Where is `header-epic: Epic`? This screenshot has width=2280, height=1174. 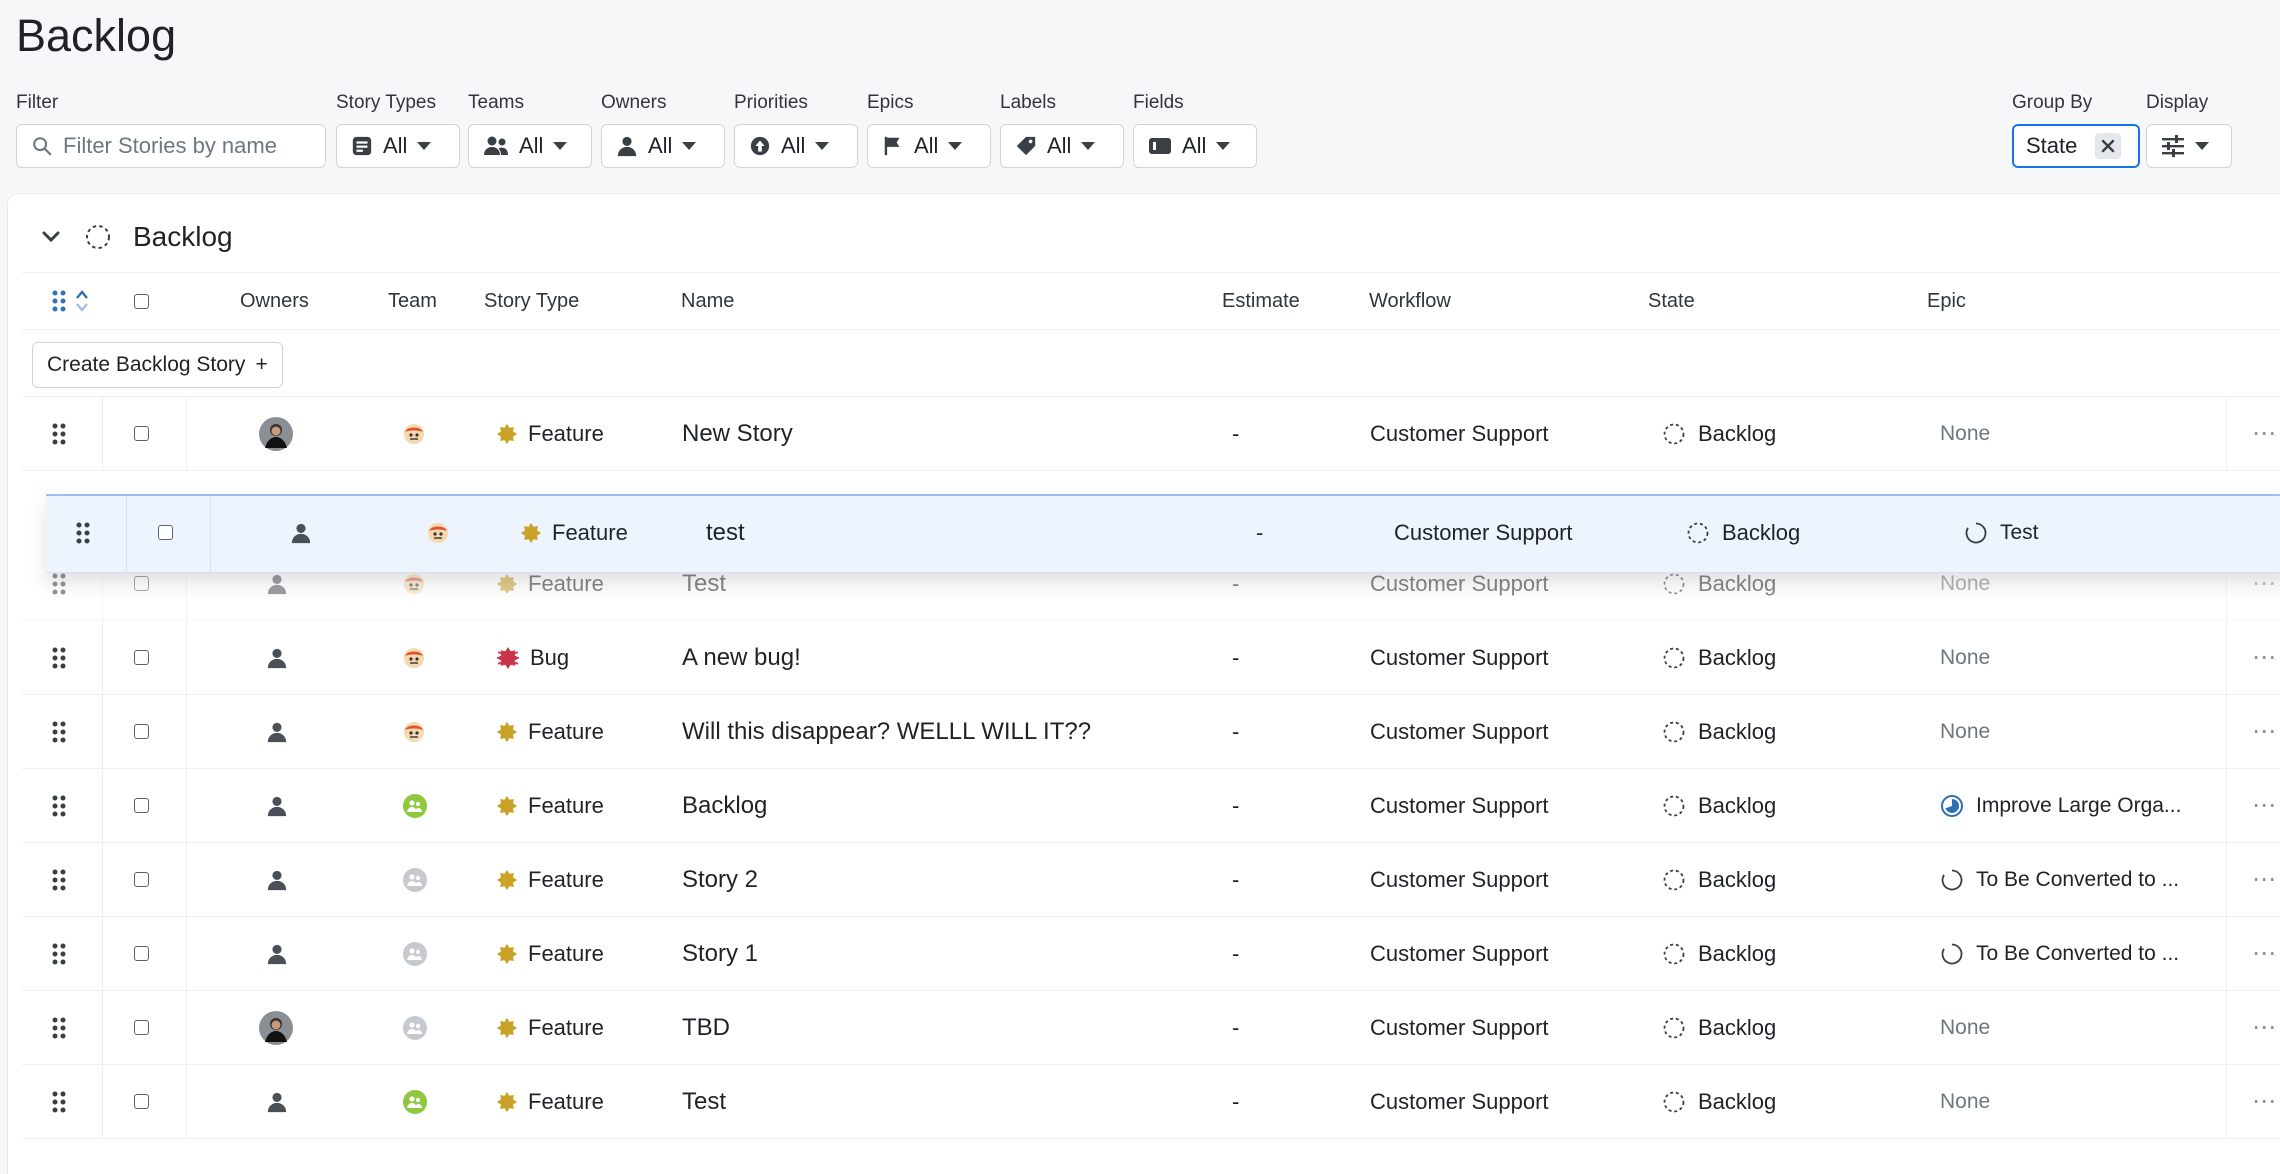 header-epic: Epic is located at coordinates (1946, 301).